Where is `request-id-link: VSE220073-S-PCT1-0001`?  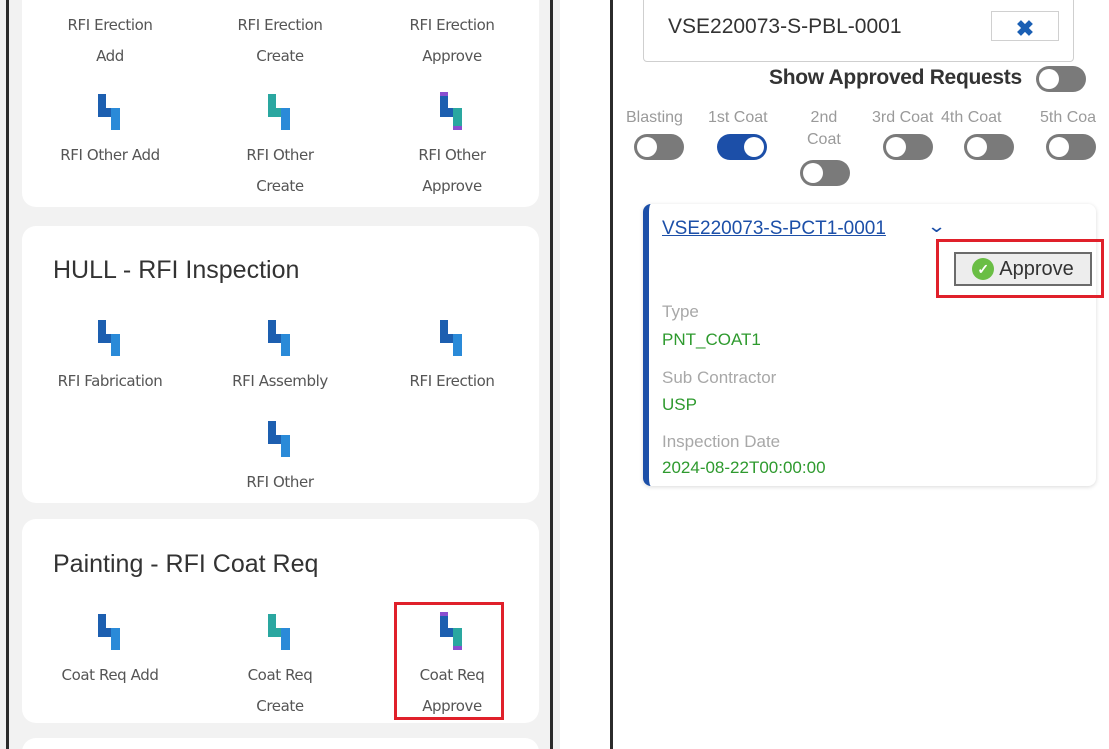
request-id-link: VSE220073-S-PCT1-0001 is located at coordinates (774, 229).